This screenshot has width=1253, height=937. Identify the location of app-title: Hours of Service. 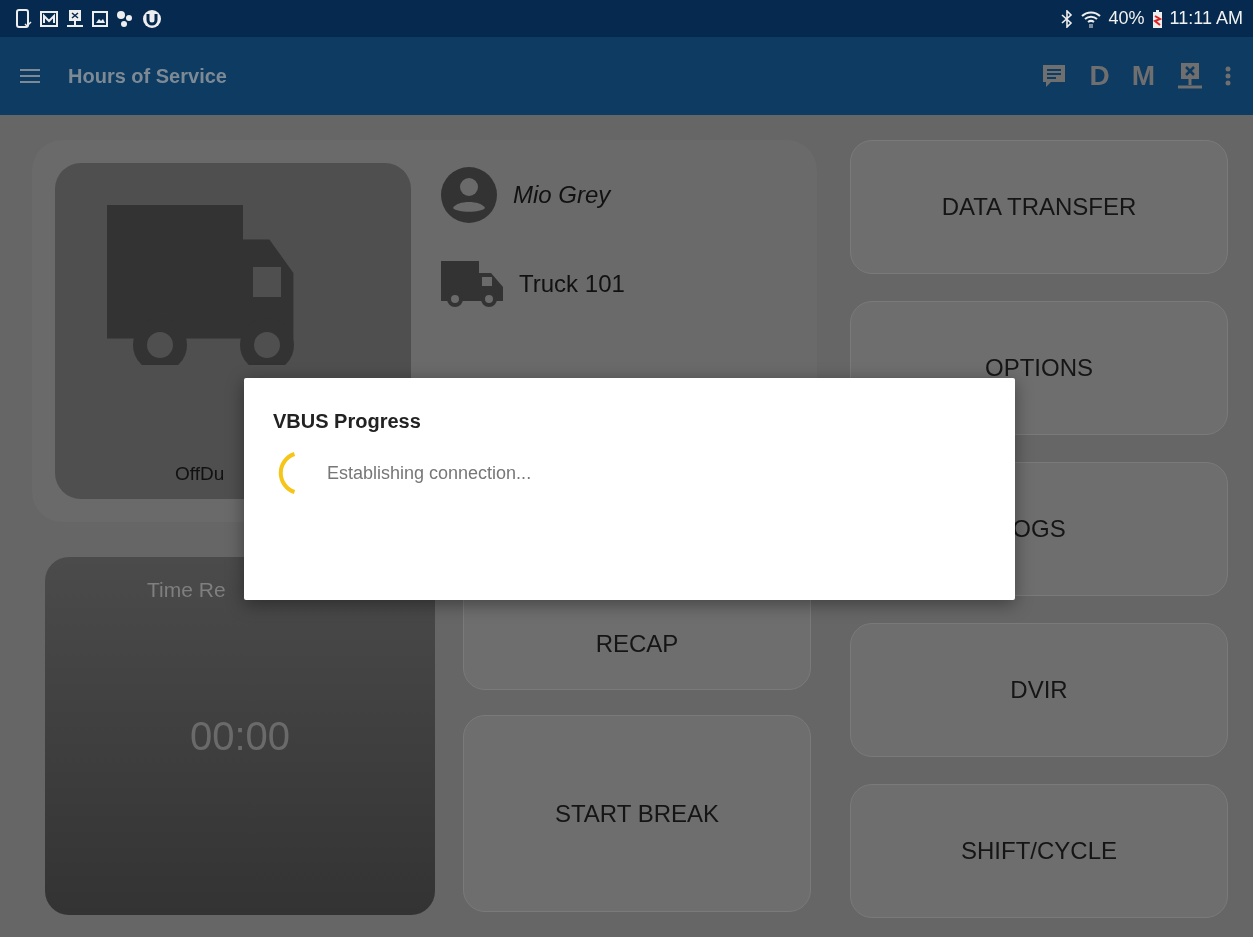
(147, 76).